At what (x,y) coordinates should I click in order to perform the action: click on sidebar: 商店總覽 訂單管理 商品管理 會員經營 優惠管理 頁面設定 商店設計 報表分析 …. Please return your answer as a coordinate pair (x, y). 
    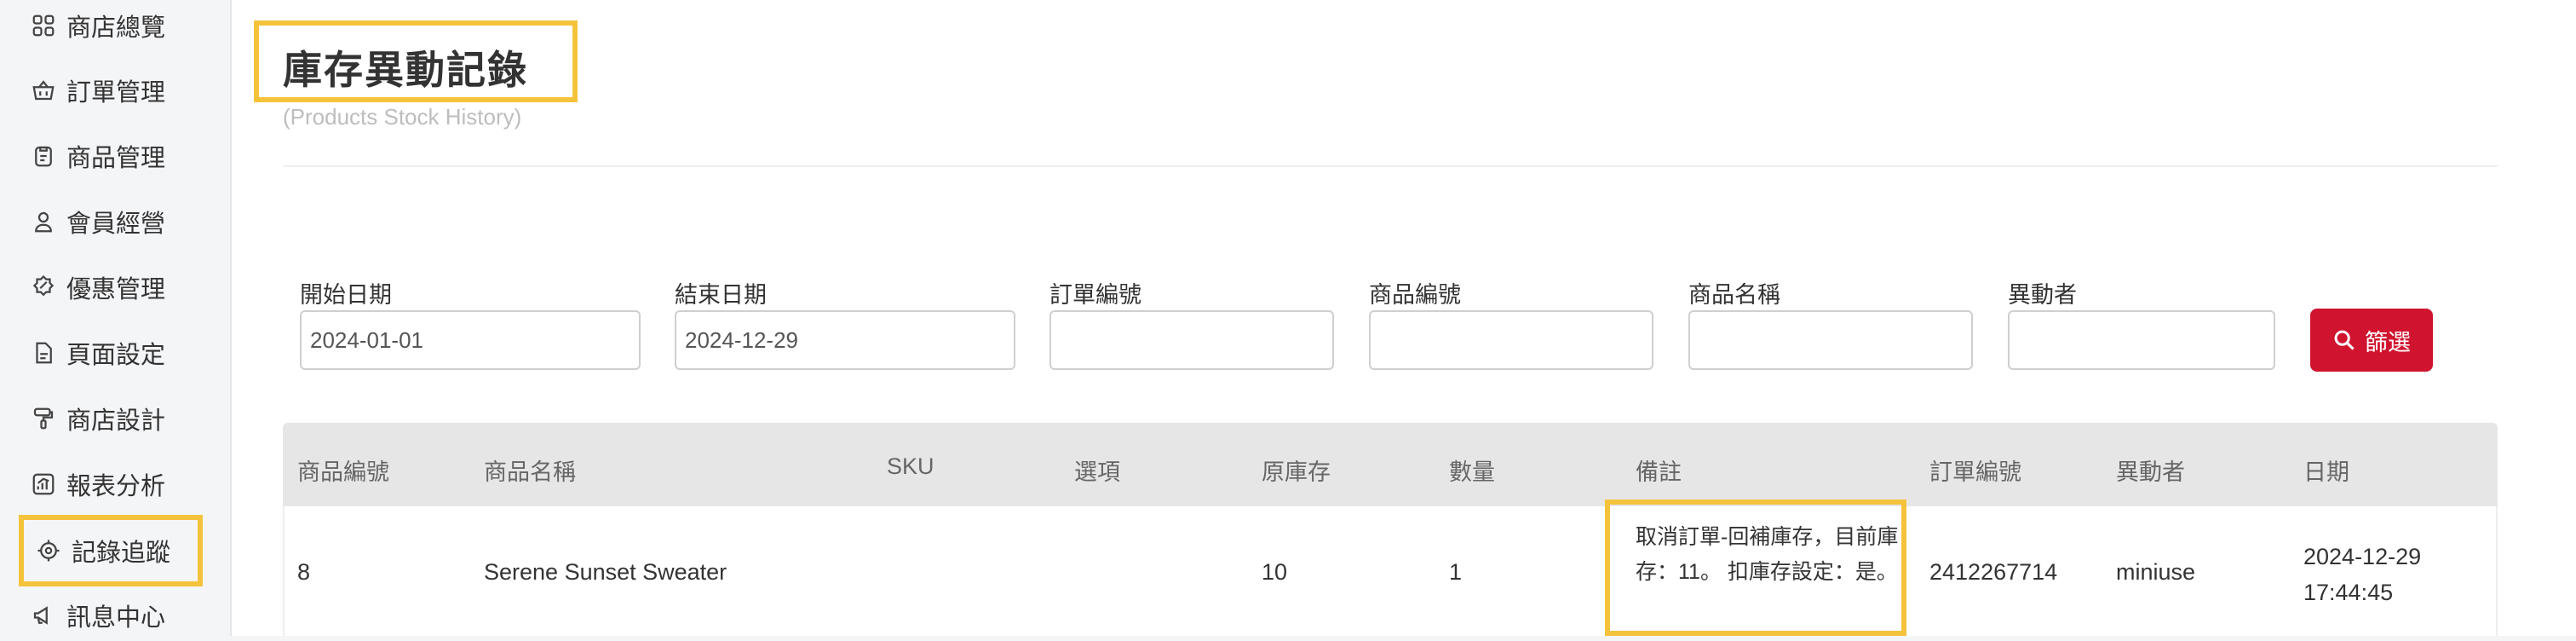
    Looking at the image, I should click on (101, 318).